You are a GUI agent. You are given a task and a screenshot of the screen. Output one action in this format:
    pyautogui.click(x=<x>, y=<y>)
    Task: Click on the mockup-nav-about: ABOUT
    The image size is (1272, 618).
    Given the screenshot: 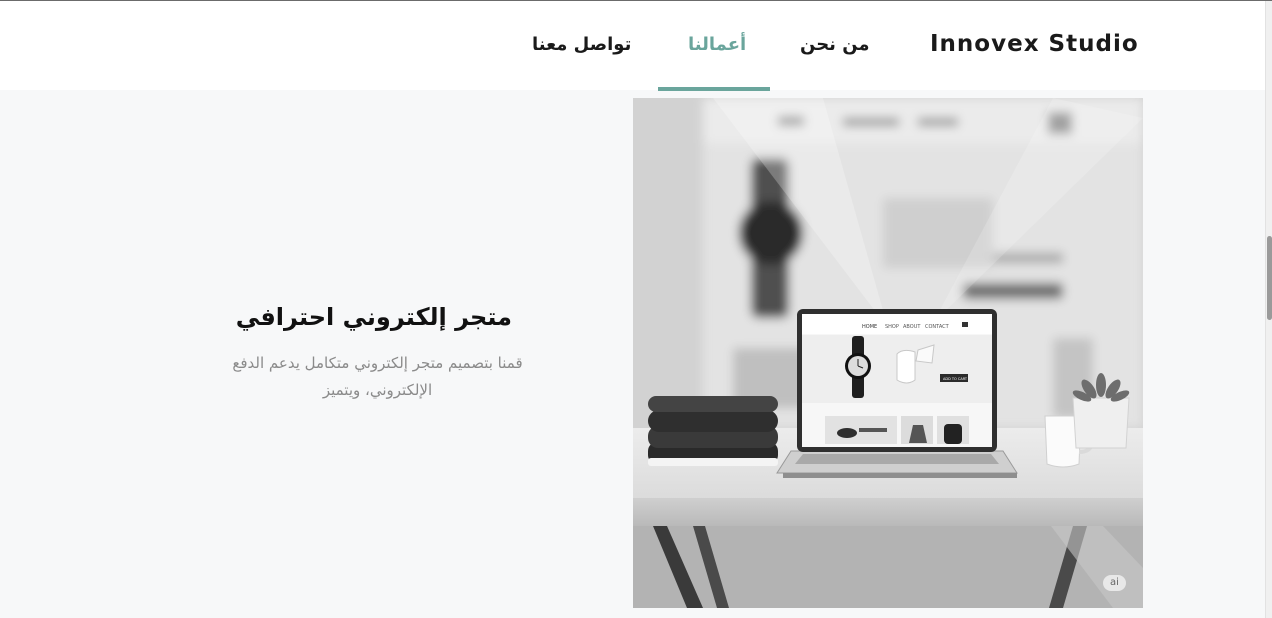 What is the action you would take?
    pyautogui.click(x=912, y=327)
    